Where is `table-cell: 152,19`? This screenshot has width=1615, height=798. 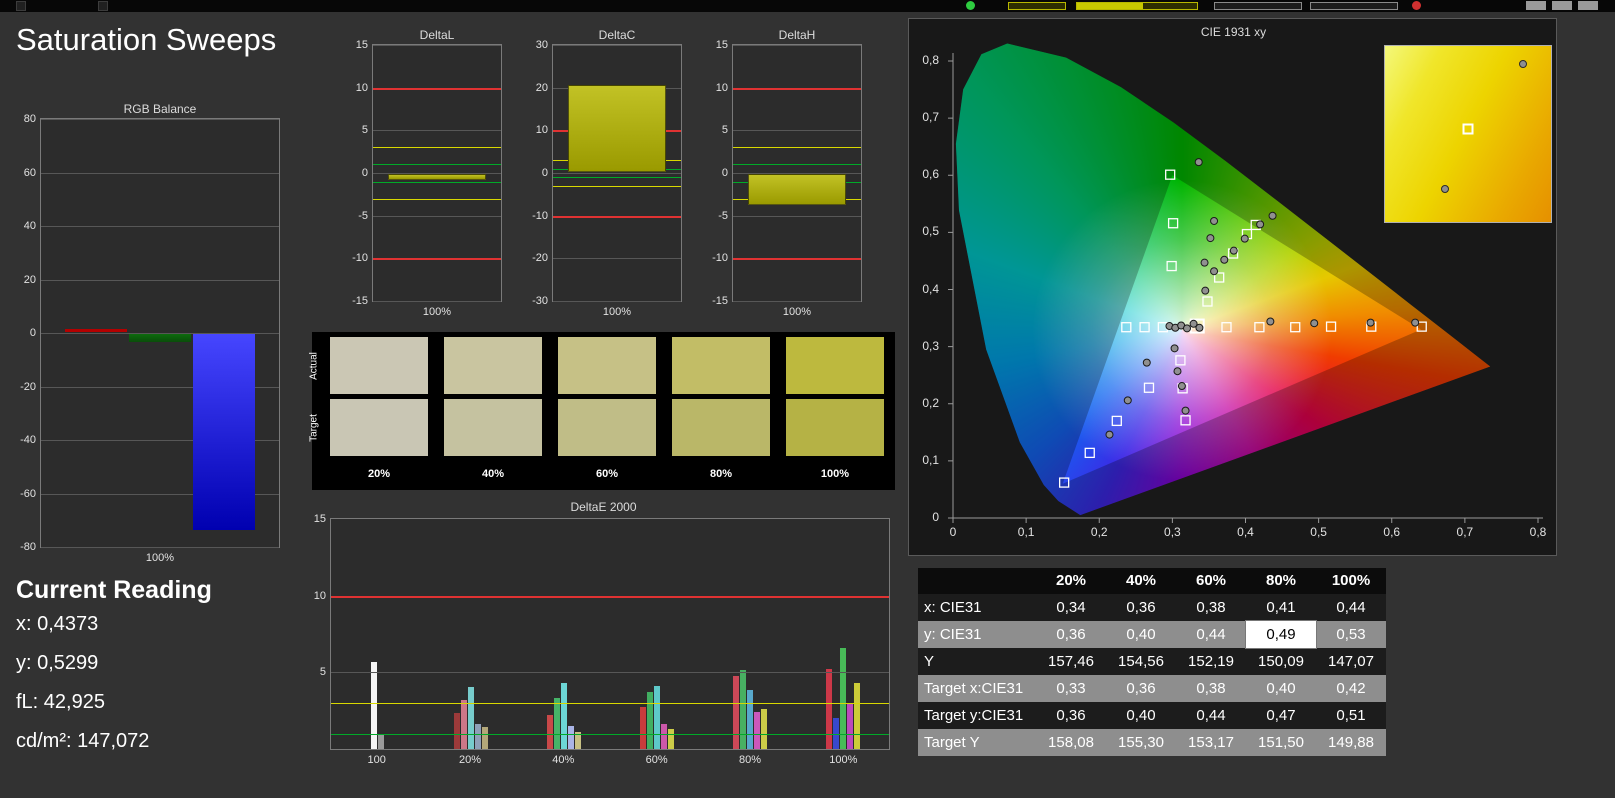 table-cell: 152,19 is located at coordinates (1211, 661).